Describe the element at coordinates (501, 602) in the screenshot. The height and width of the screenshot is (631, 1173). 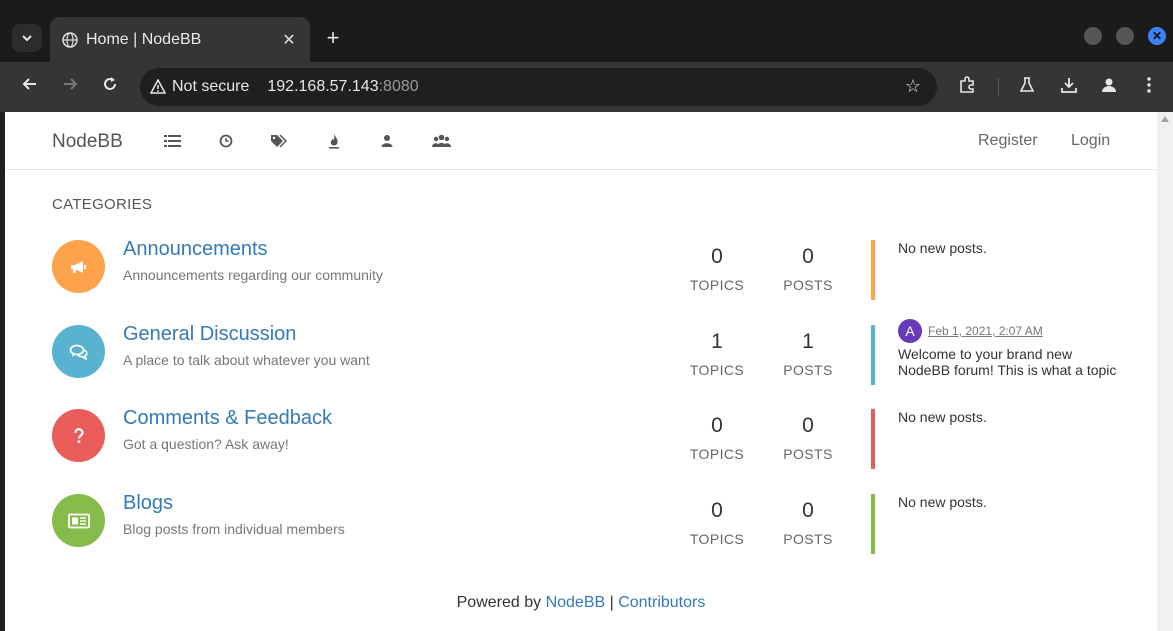
I see `powered-by-text: Powered by` at that location.